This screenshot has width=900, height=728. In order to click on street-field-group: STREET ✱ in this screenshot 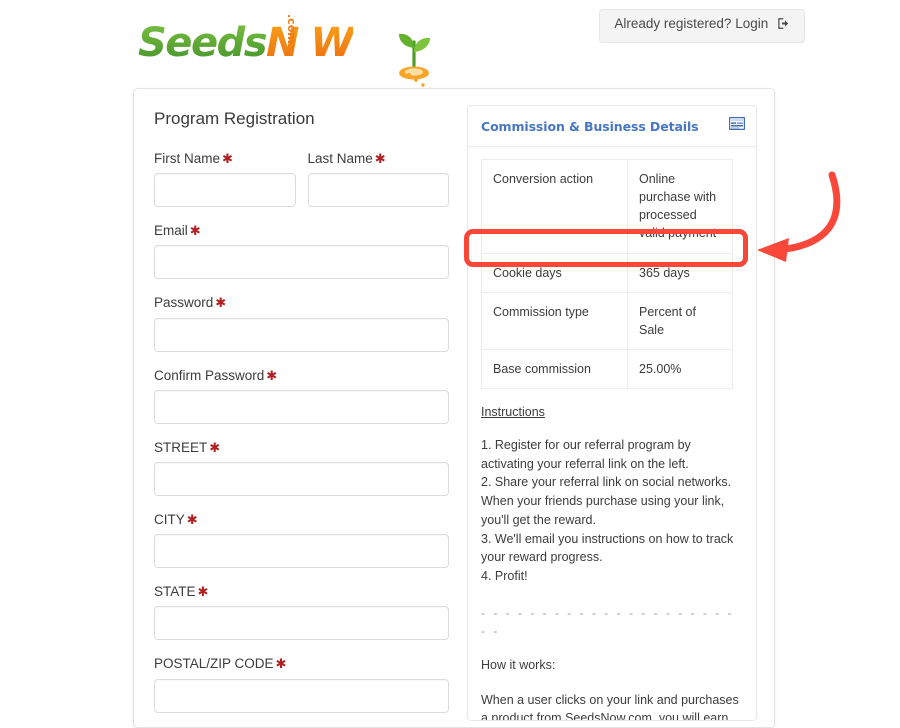, I will do `click(301, 468)`.